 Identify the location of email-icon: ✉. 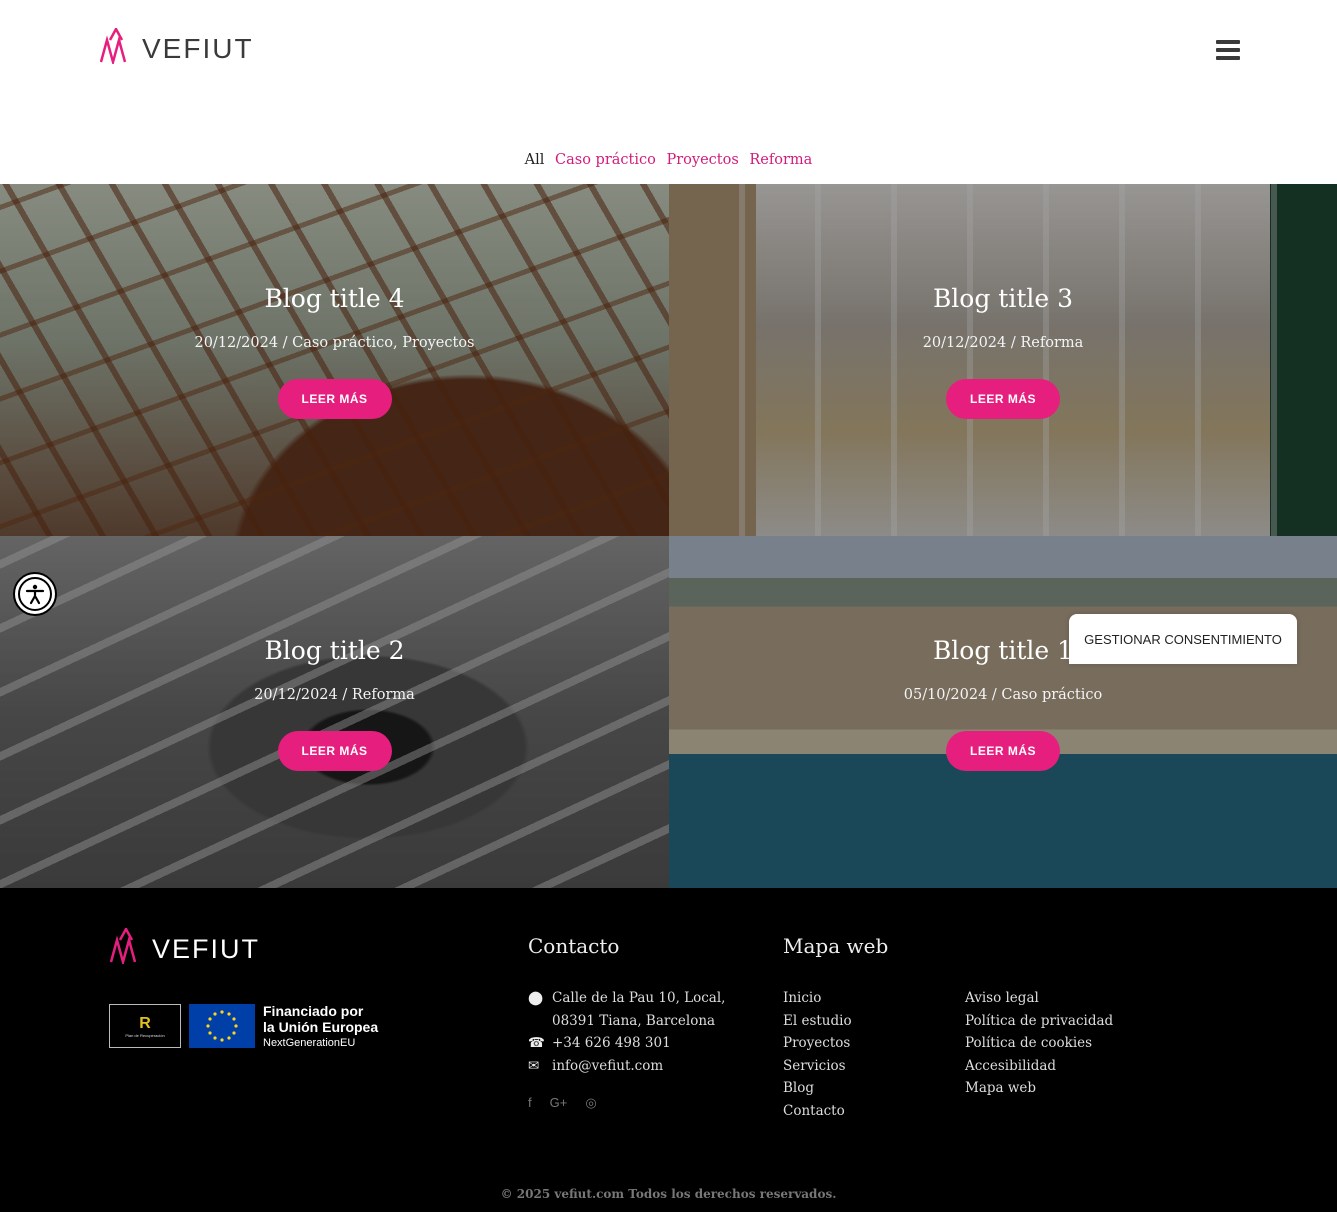
(534, 1065).